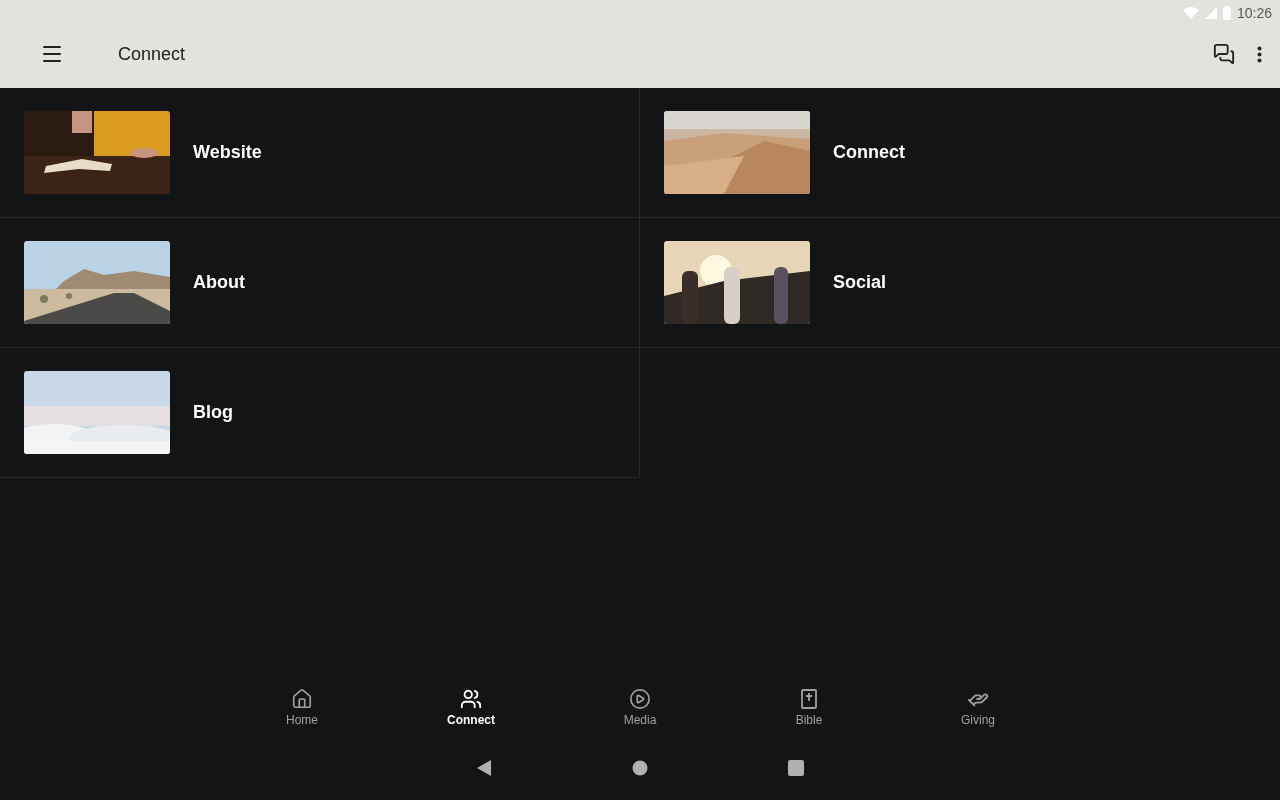 This screenshot has height=800, width=1280. Describe the element at coordinates (320, 283) in the screenshot. I see `link-tile: About` at that location.